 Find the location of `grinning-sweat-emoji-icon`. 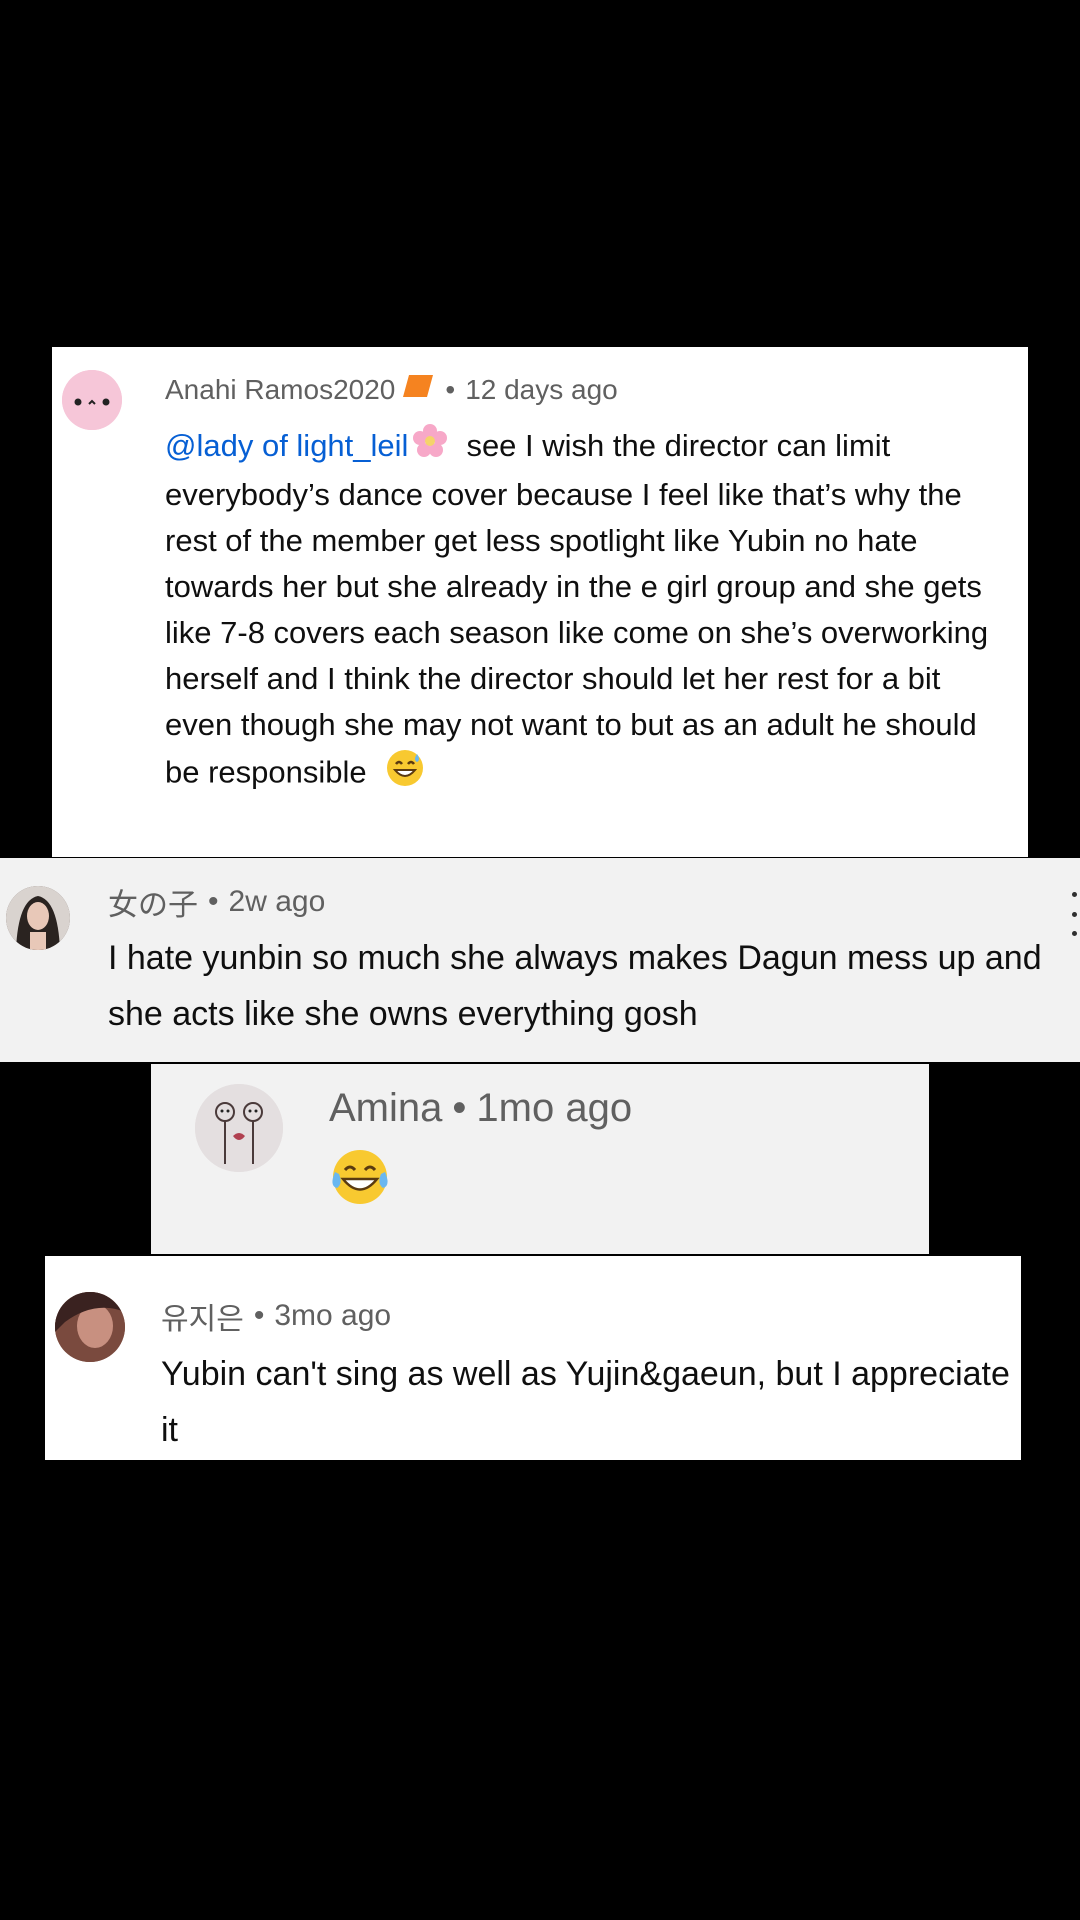

grinning-sweat-emoji-icon is located at coordinates (405, 774).